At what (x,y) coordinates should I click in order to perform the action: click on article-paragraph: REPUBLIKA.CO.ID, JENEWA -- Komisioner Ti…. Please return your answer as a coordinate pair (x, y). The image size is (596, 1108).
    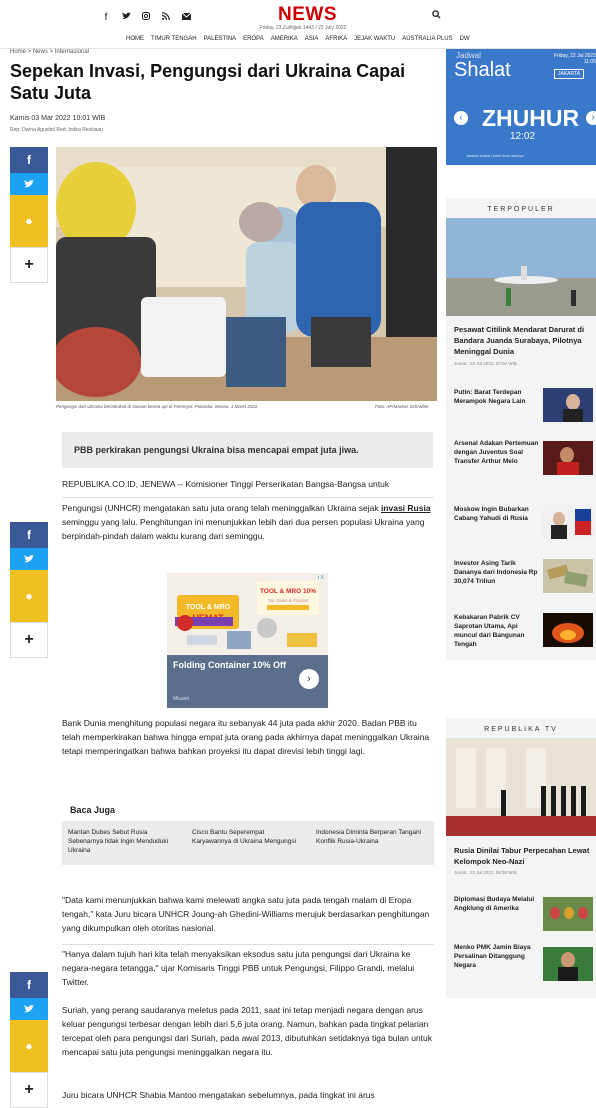
    Looking at the image, I should click on (226, 484).